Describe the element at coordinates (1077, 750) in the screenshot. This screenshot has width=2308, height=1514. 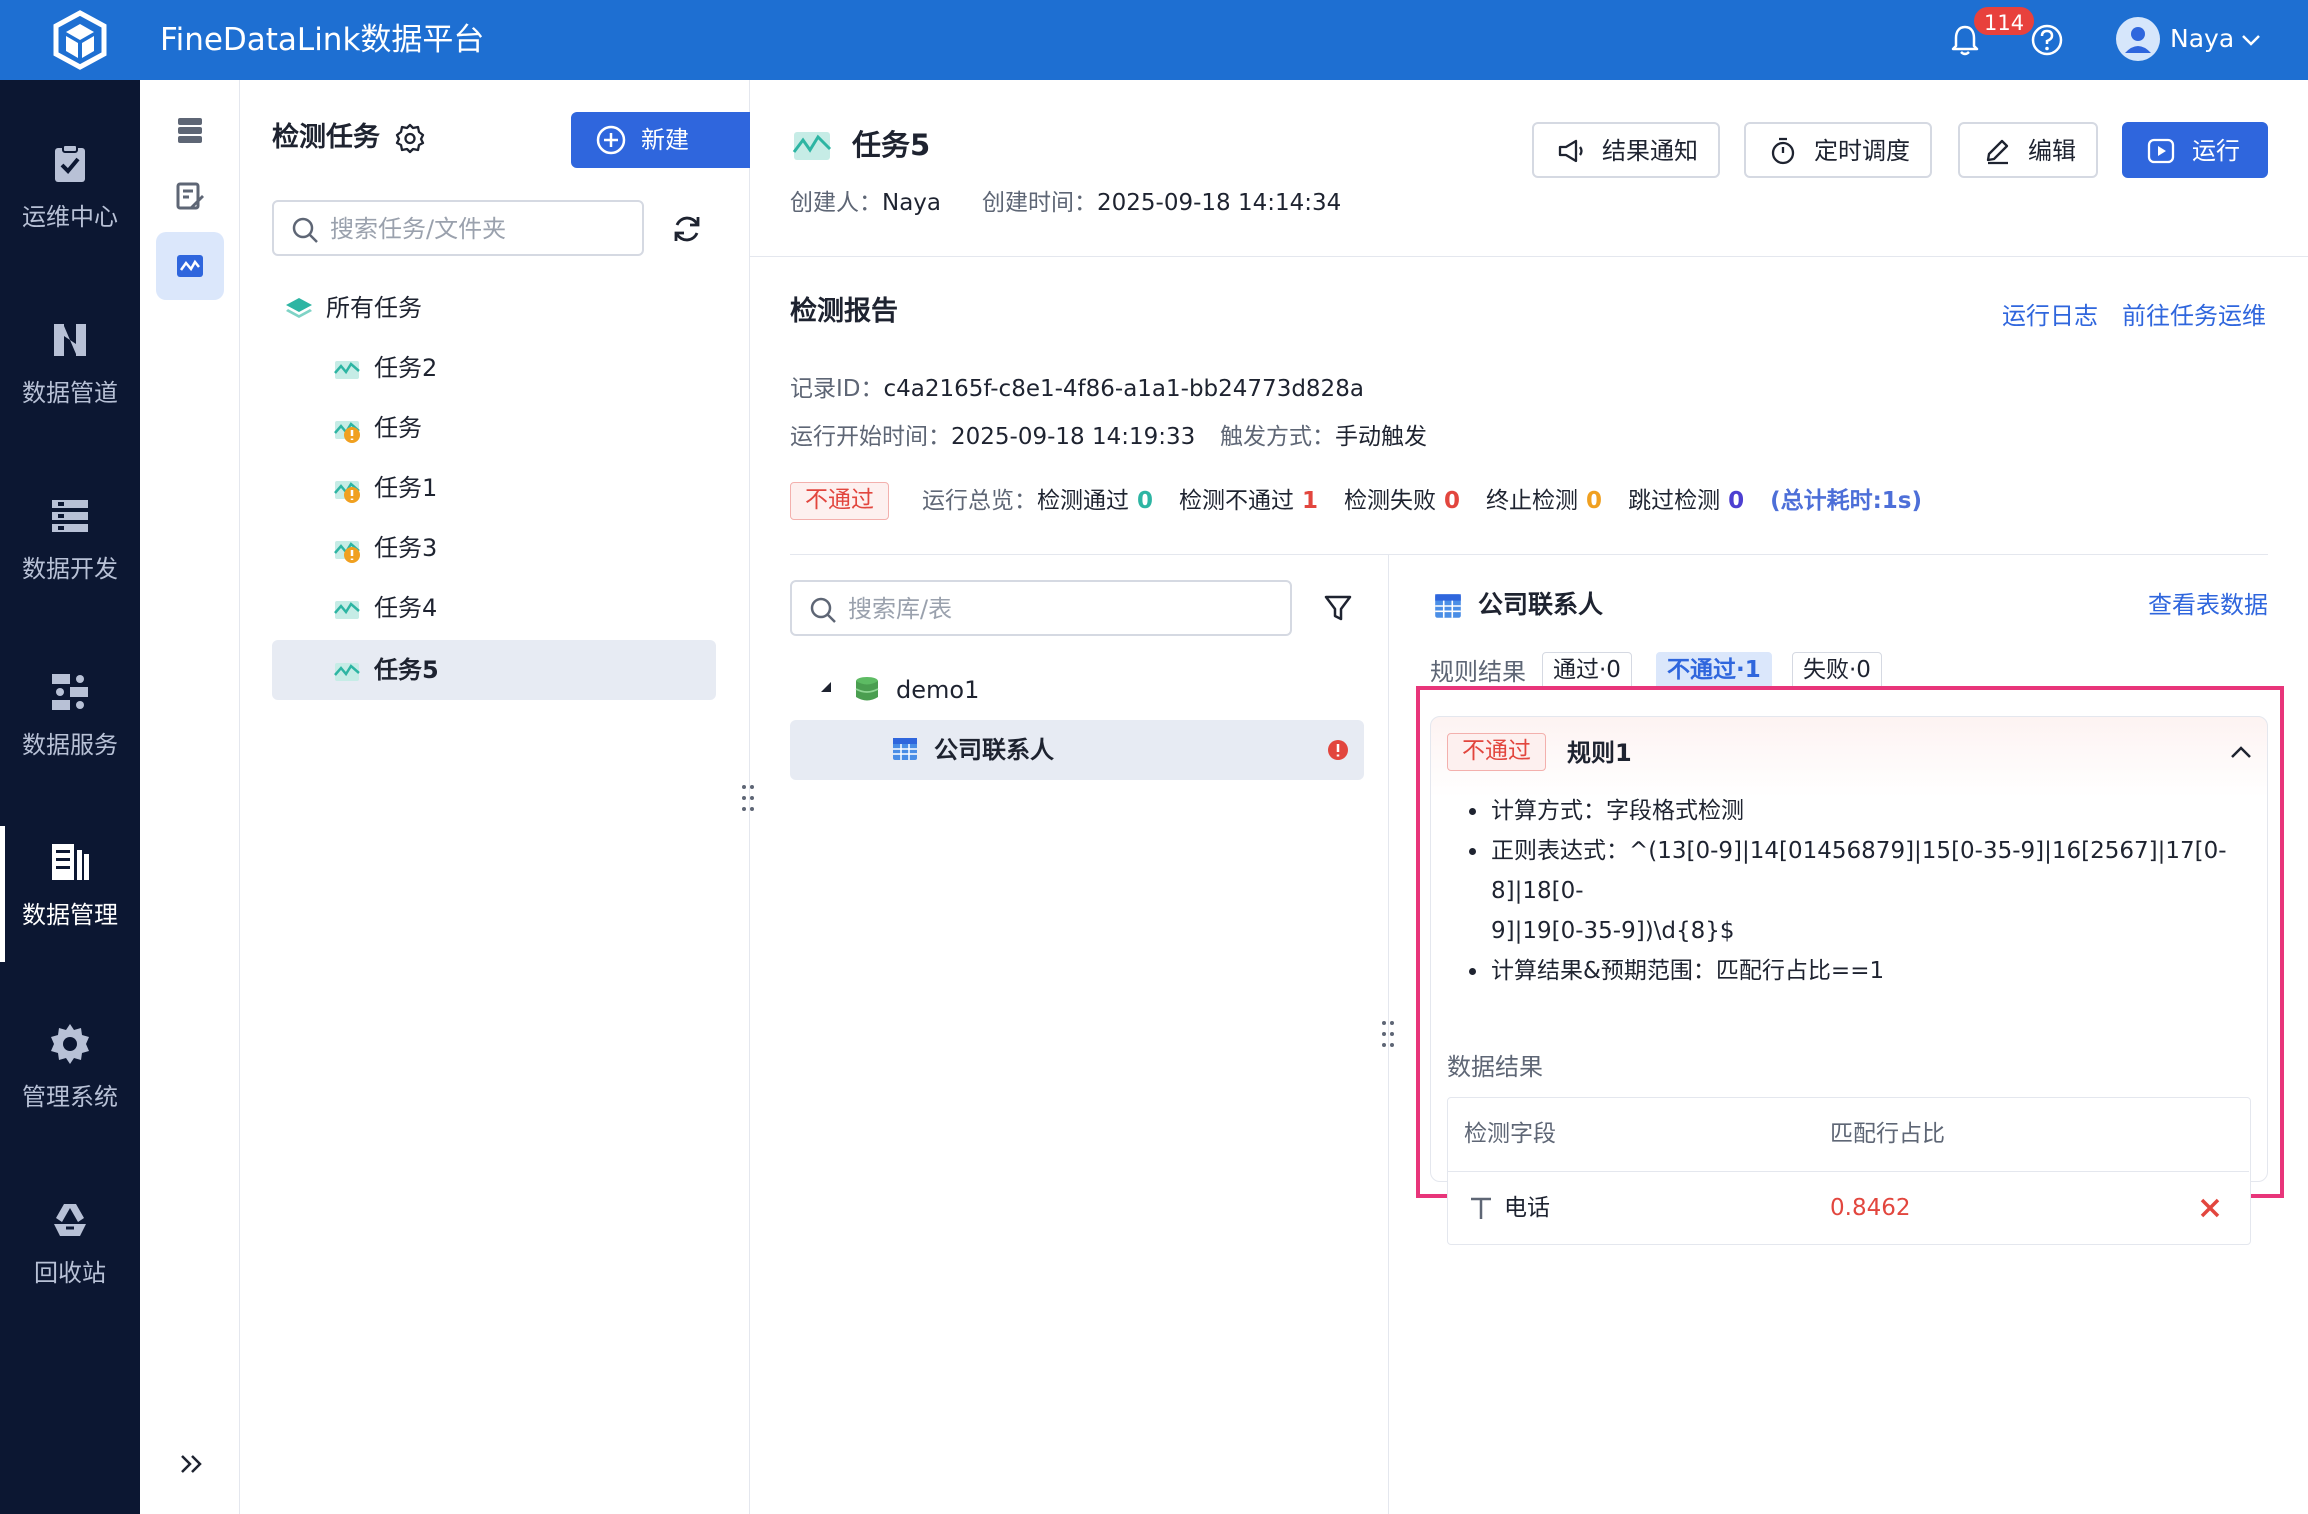
I see `db-tree-table-selected: 公司联系人` at that location.